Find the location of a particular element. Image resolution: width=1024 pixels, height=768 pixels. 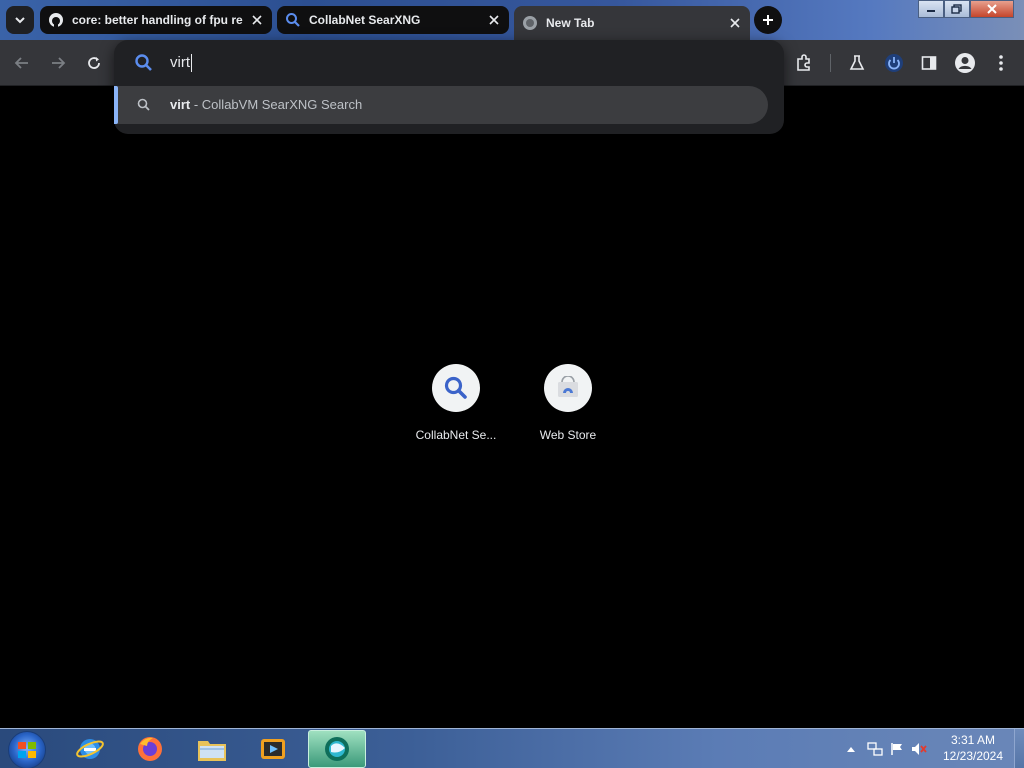

extensions-icon is located at coordinates (803, 62).